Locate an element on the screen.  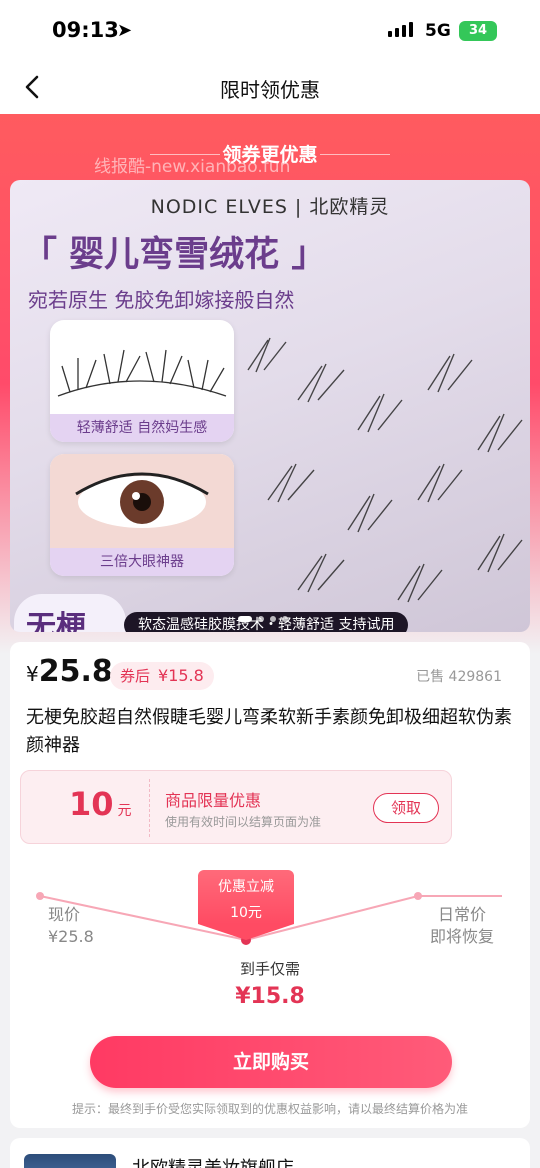
carousel-indicator is located at coordinates (263, 619).